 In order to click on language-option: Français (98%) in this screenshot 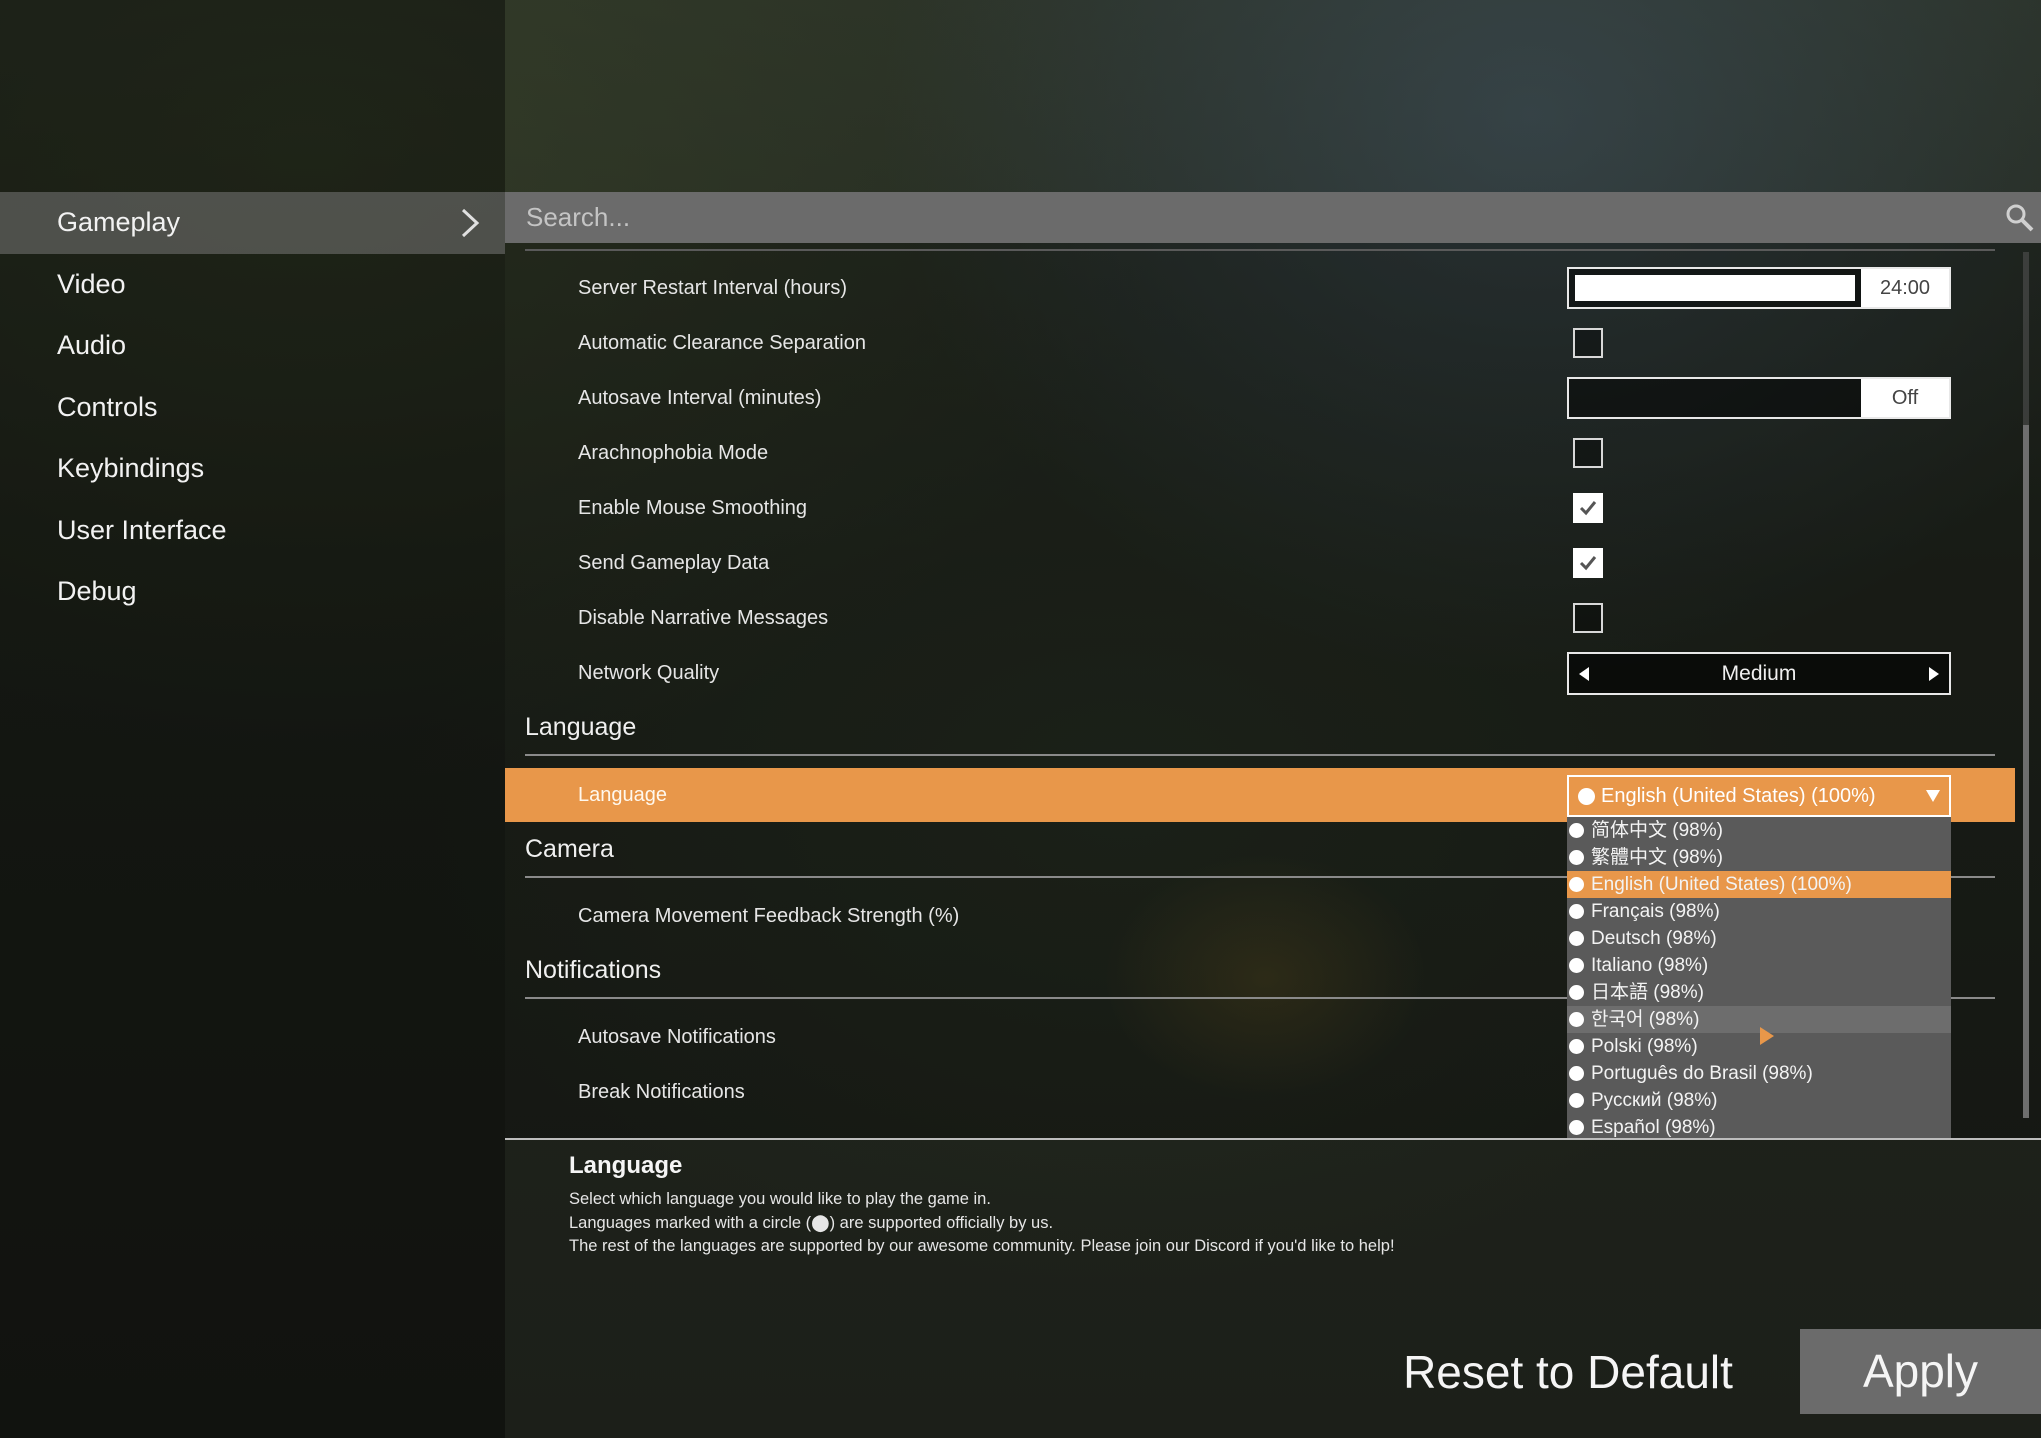, I will do `click(1759, 911)`.